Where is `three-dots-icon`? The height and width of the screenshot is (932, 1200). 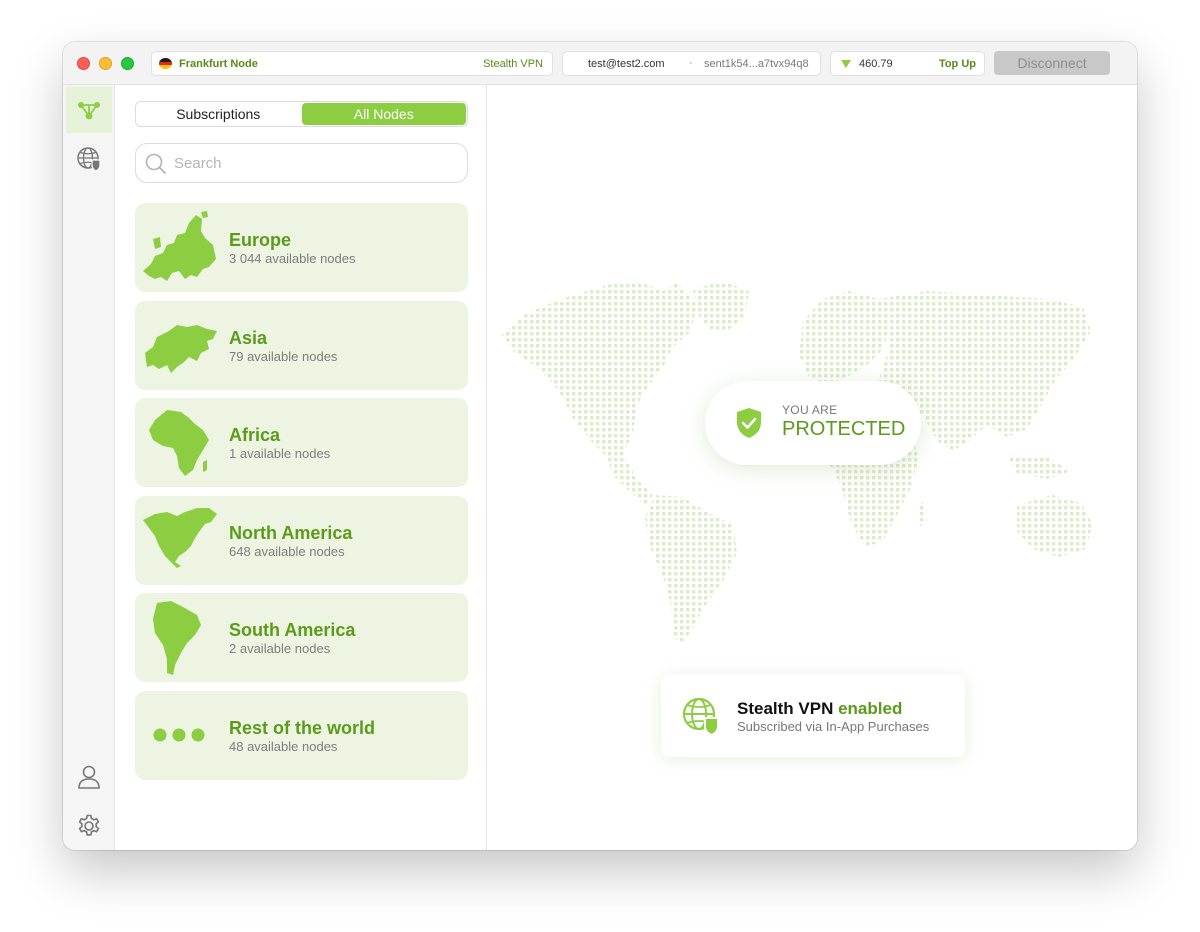
three-dots-icon is located at coordinates (179, 735).